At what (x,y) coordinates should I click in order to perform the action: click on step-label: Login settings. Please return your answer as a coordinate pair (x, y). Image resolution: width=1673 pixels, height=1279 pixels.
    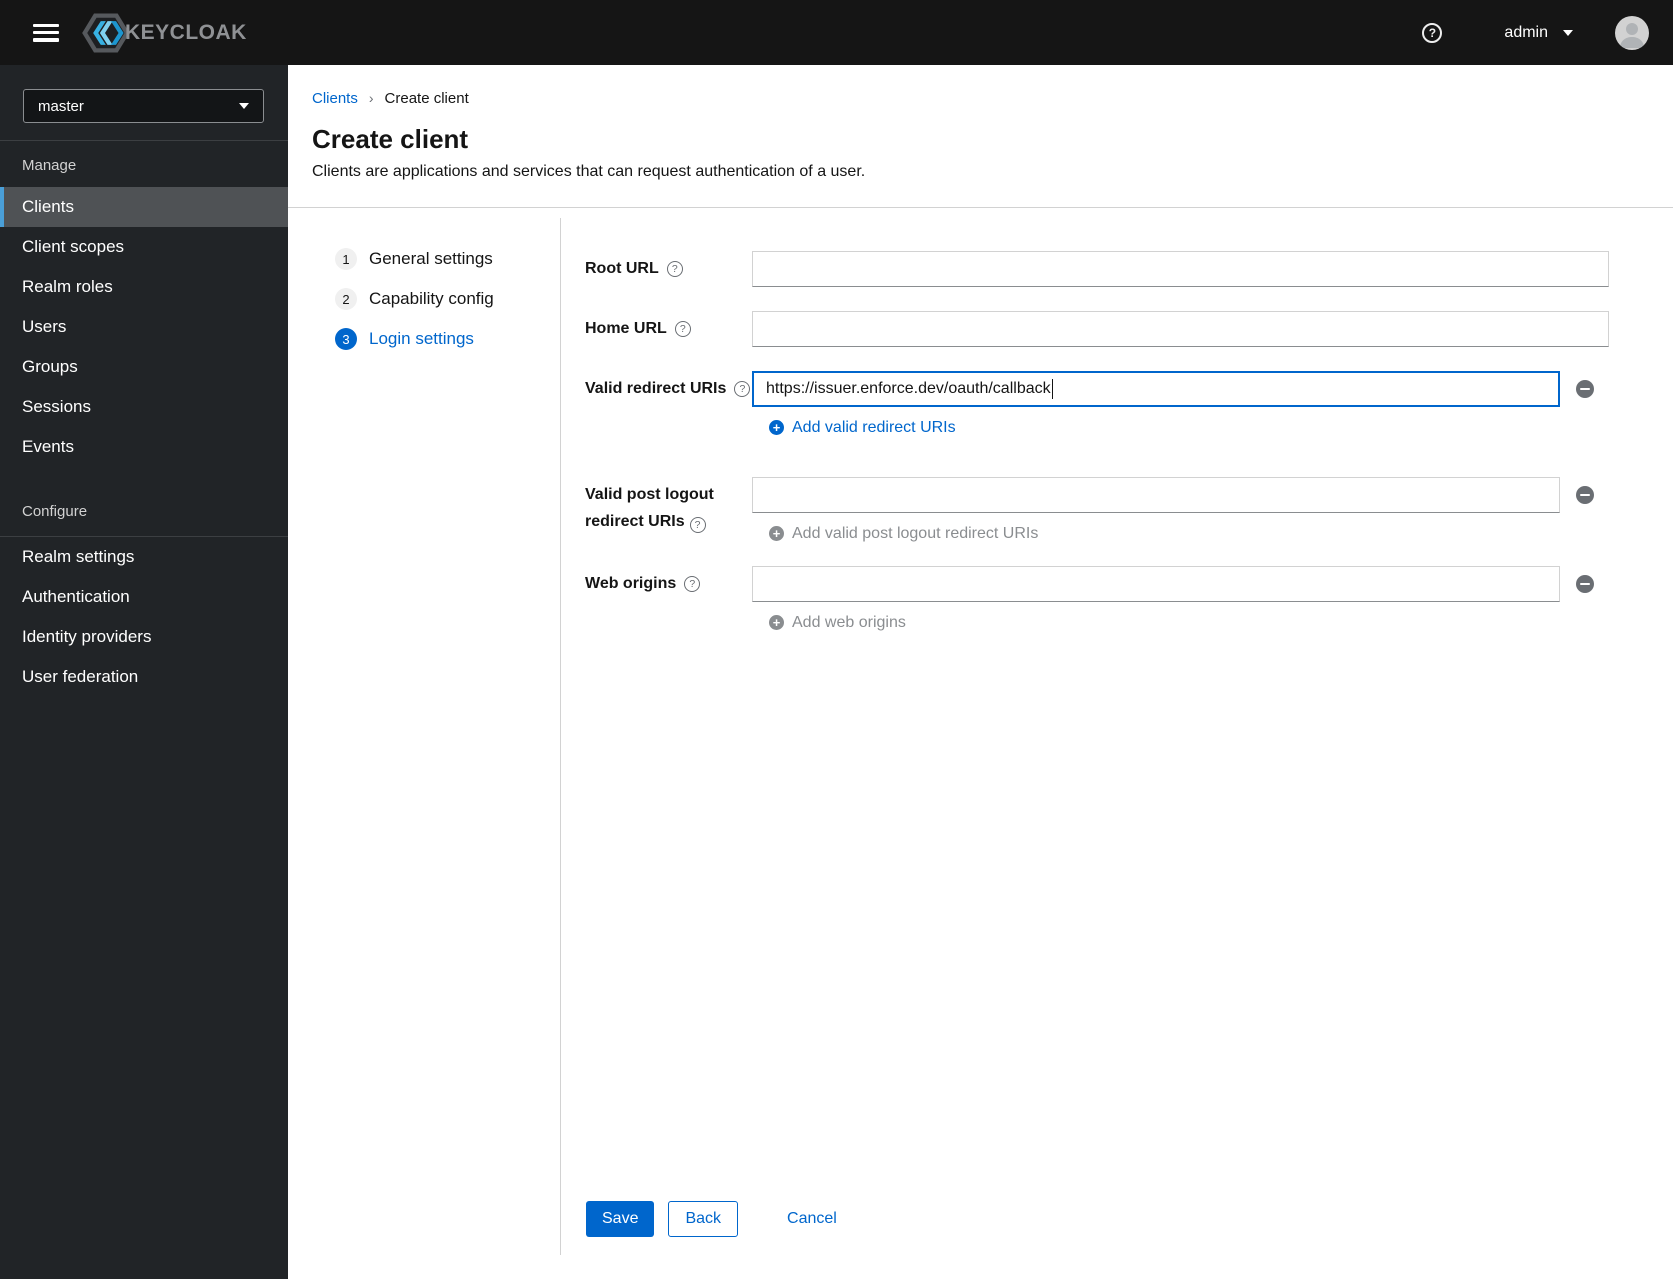
    Looking at the image, I should click on (421, 338).